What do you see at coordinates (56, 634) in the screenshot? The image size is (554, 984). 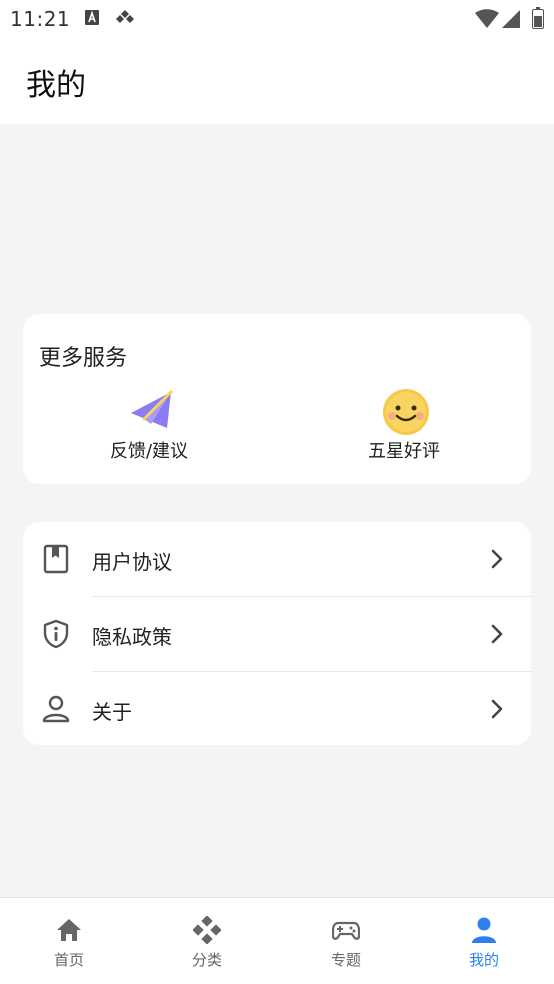 I see `shield-info-icon` at bounding box center [56, 634].